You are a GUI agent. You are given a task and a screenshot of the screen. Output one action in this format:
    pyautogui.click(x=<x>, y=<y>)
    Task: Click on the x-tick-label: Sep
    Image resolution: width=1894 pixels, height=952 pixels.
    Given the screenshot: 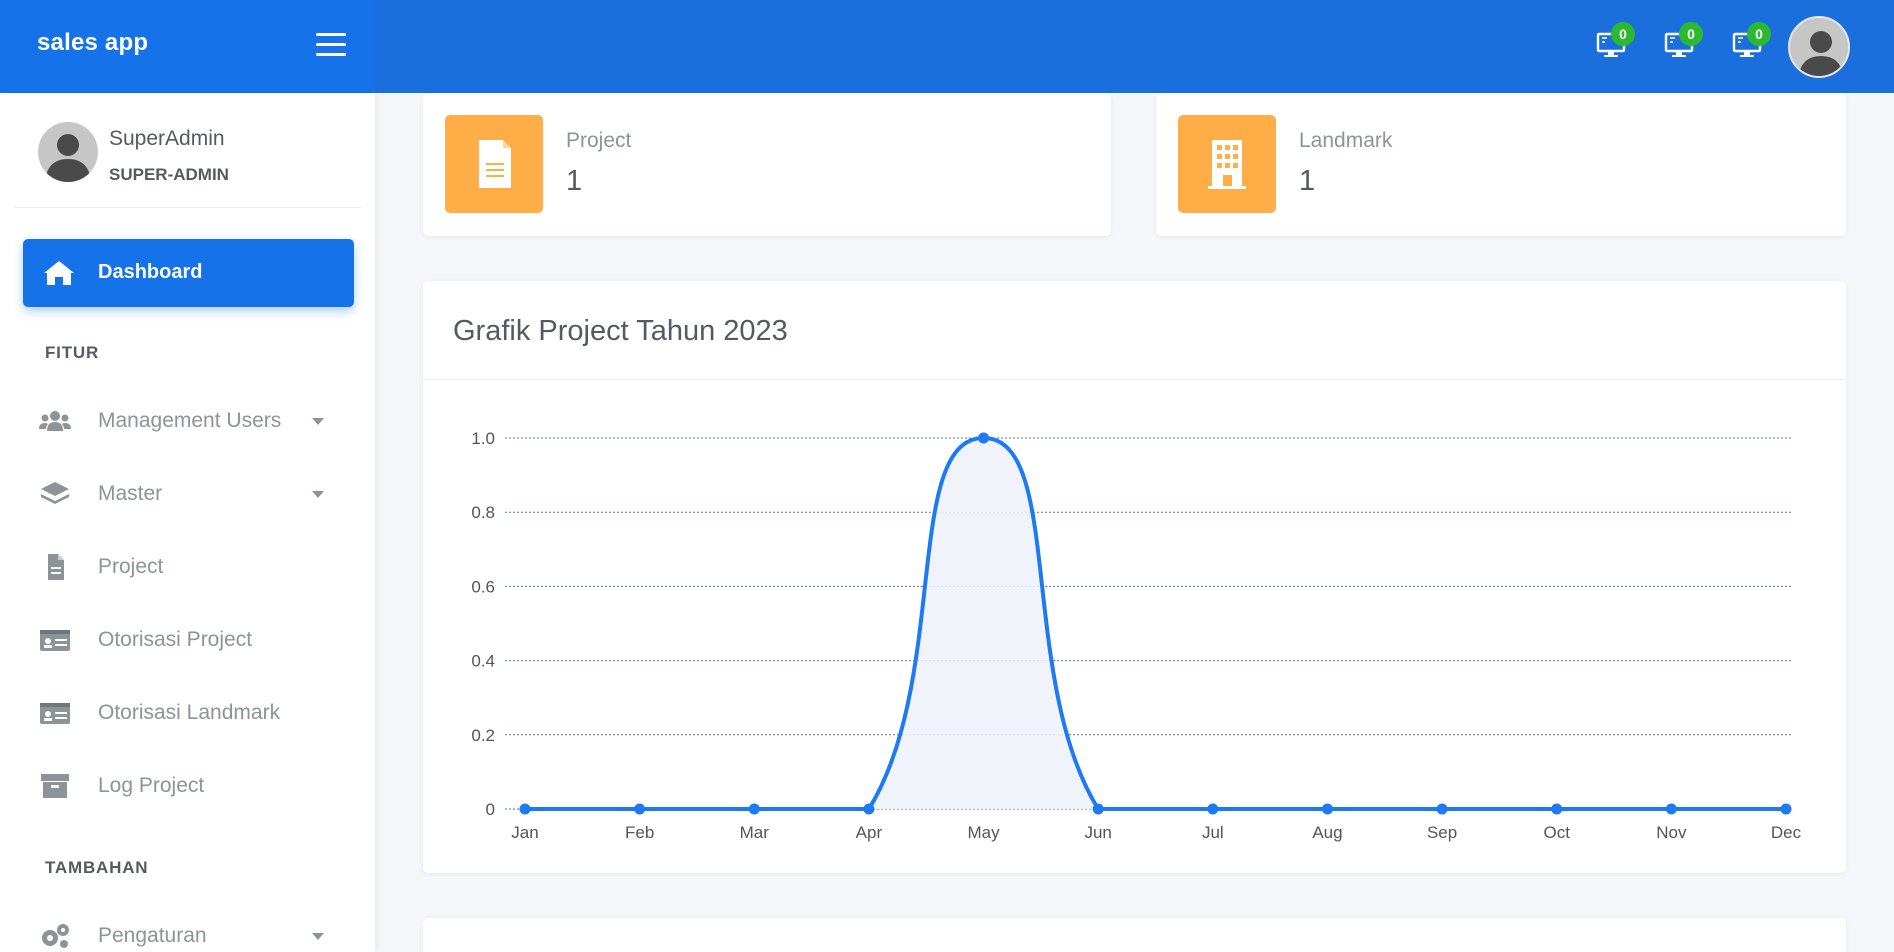 What is the action you would take?
    pyautogui.click(x=1442, y=832)
    